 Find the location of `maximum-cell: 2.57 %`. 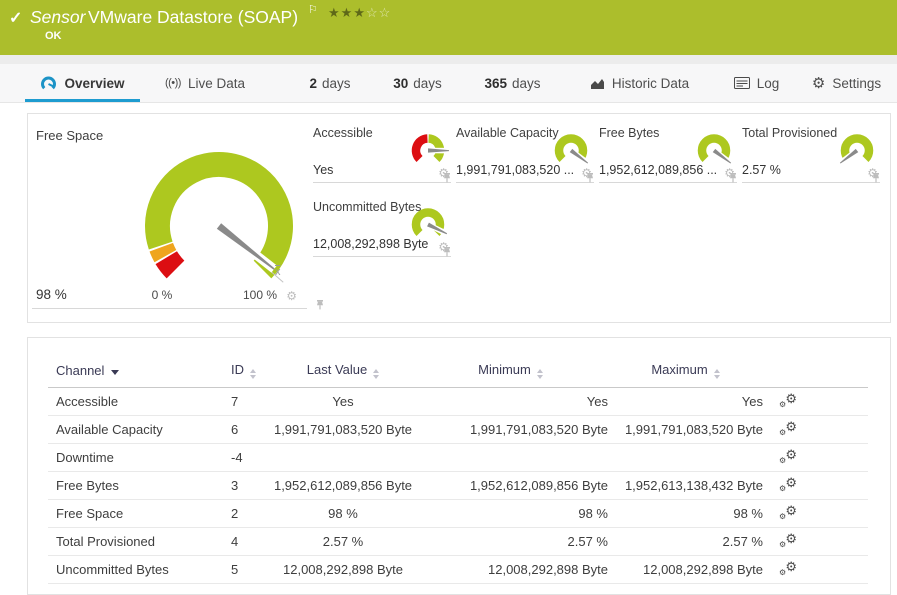

maximum-cell: 2.57 % is located at coordinates (685, 542).